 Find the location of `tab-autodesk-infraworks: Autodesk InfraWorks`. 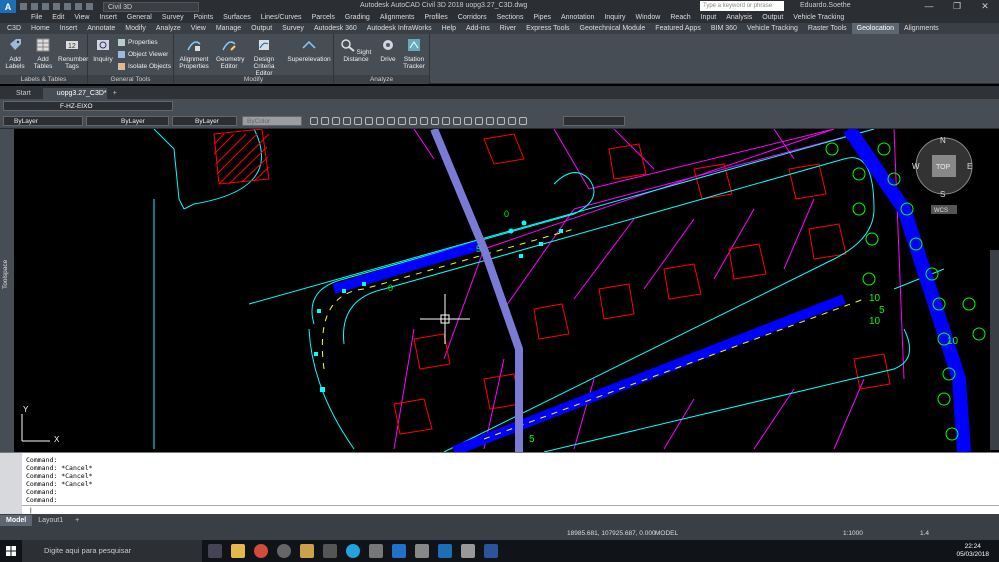

tab-autodesk-infraworks: Autodesk InfraWorks is located at coordinates (399, 28).